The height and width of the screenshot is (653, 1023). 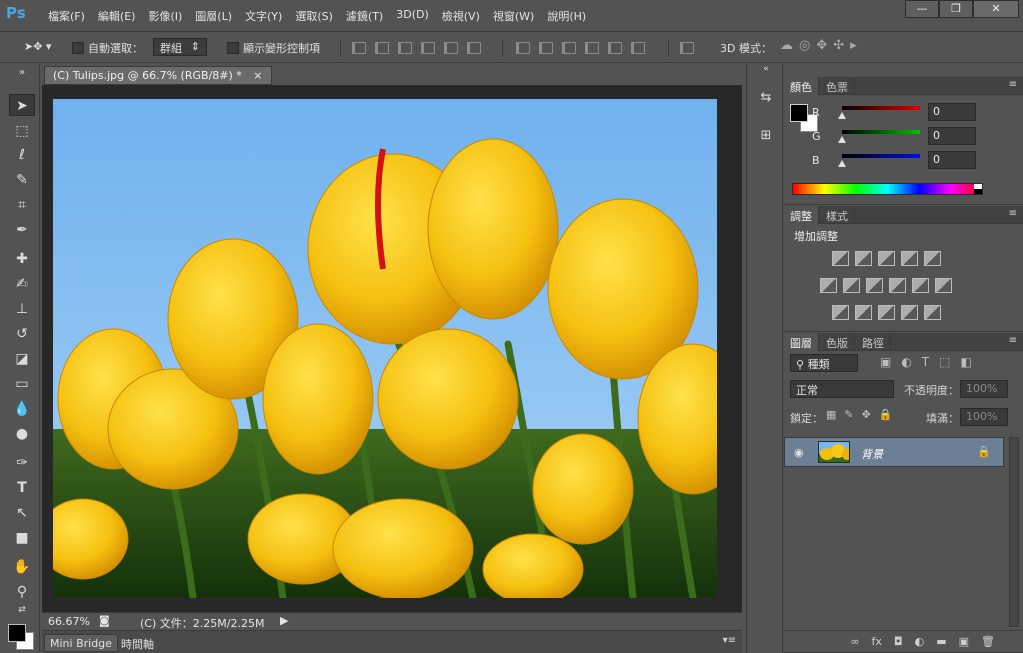 I want to click on distribute-left-icon, so click(x=592, y=48).